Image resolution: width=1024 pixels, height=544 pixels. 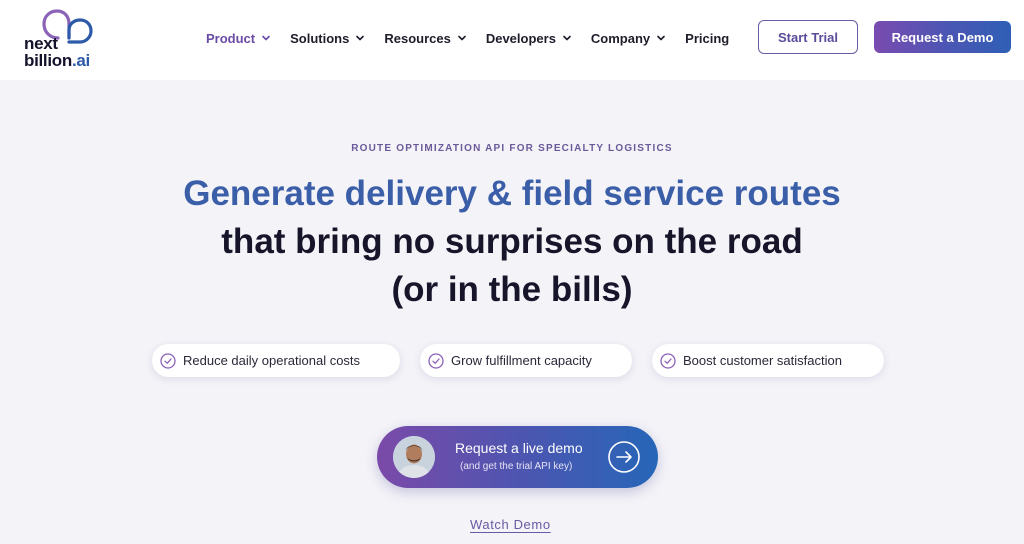 I want to click on benefit-pill: Grow fulfillment capacity, so click(x=526, y=360).